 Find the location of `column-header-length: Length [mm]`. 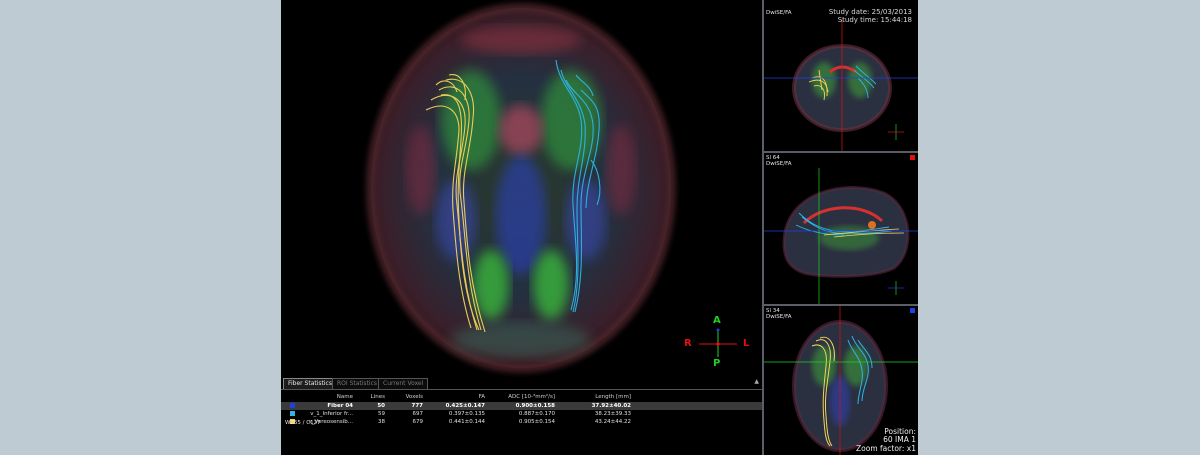

column-header-length: Length [mm] is located at coordinates (599, 397).